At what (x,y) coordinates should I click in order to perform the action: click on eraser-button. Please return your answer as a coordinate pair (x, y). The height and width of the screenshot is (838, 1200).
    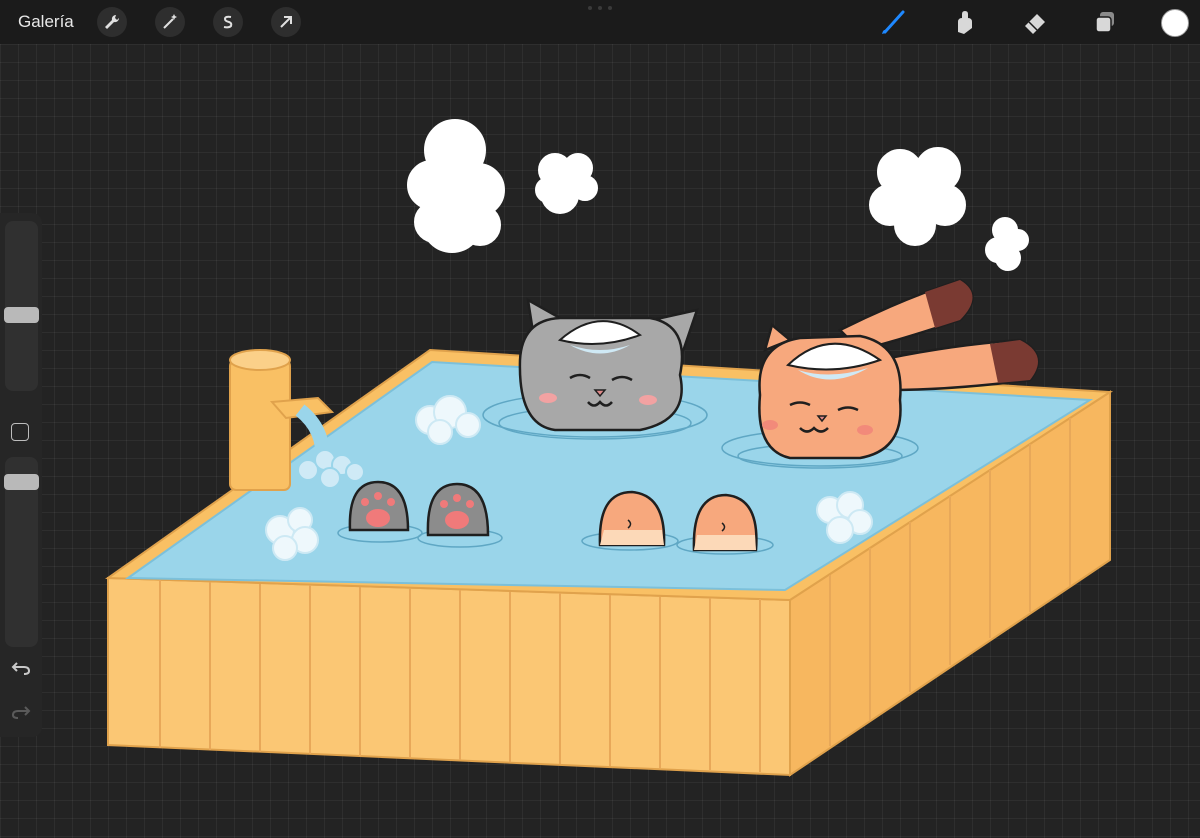
    Looking at the image, I should click on (1035, 22).